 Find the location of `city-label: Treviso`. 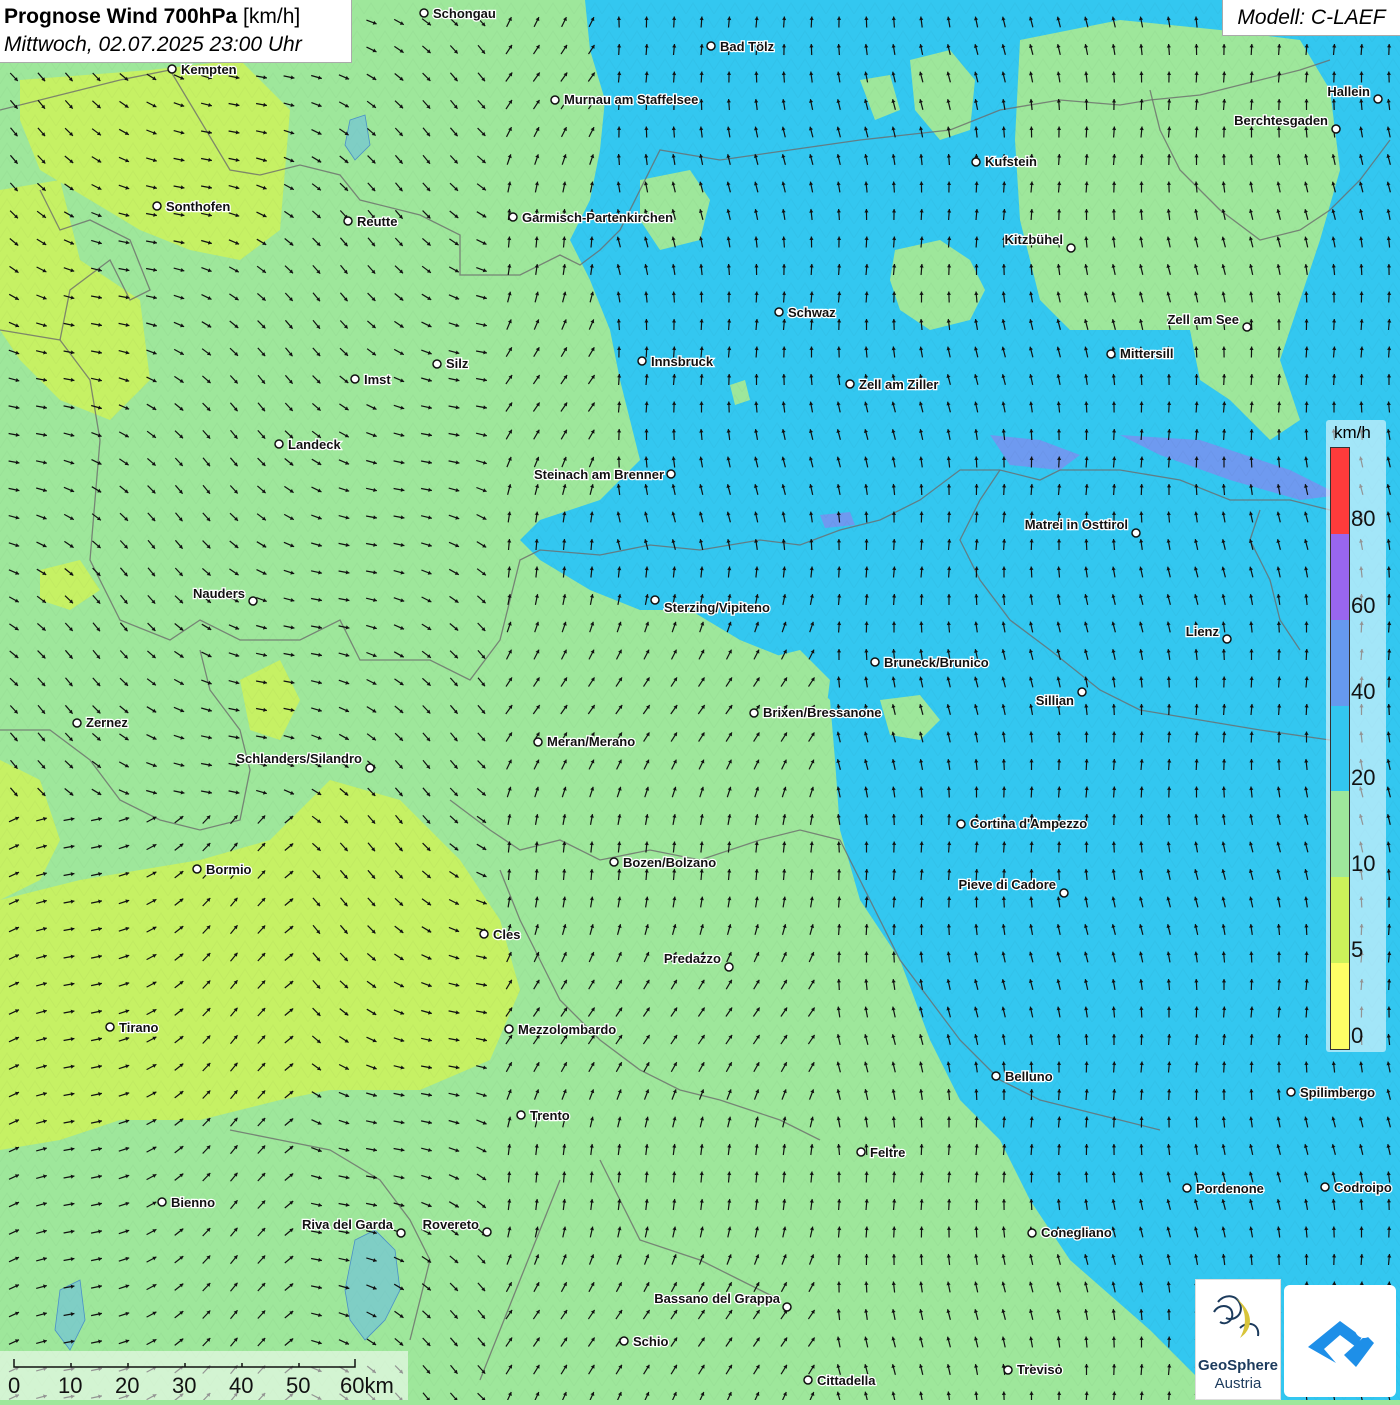

city-label: Treviso is located at coordinates (1040, 1369).